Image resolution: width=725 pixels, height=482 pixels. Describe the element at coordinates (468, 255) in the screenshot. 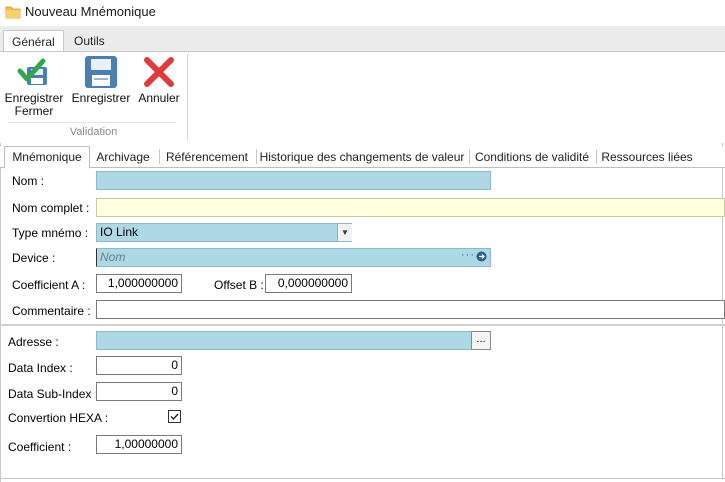

I see `ellipsis-icon: ···` at that location.